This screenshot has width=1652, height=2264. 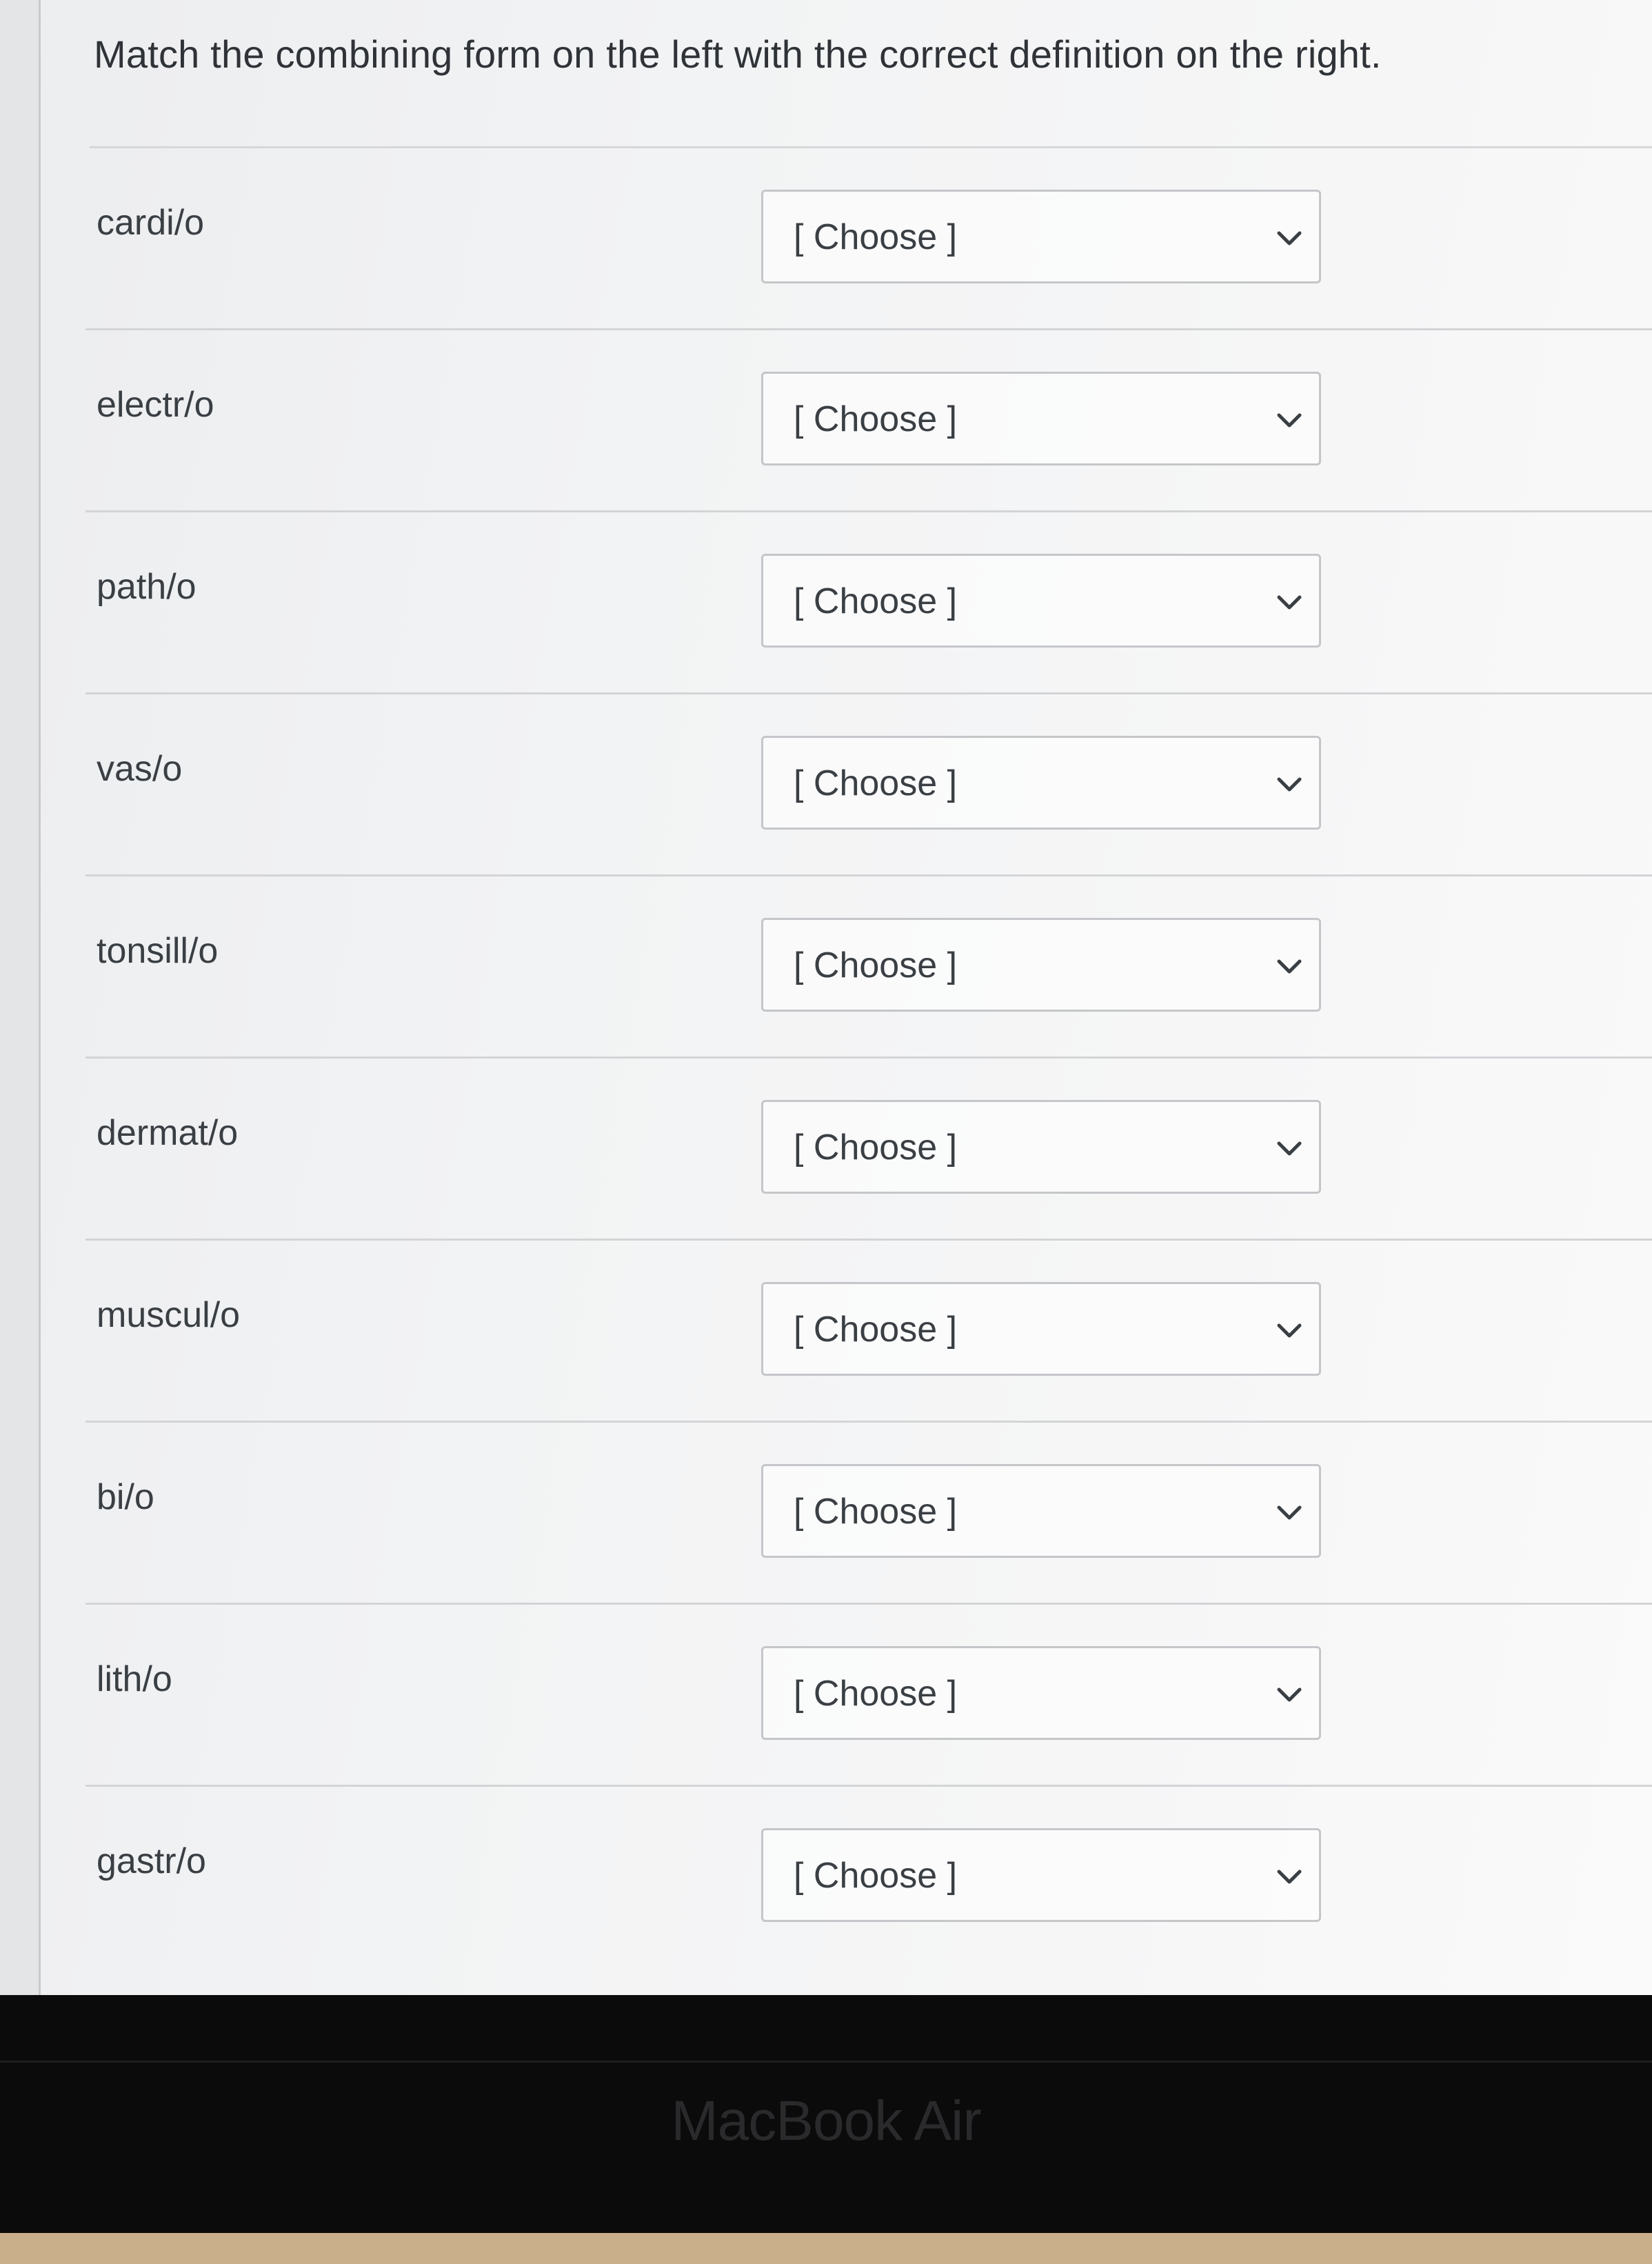 I want to click on match-row: dermat/o [ Choose ], so click(x=868, y=1150).